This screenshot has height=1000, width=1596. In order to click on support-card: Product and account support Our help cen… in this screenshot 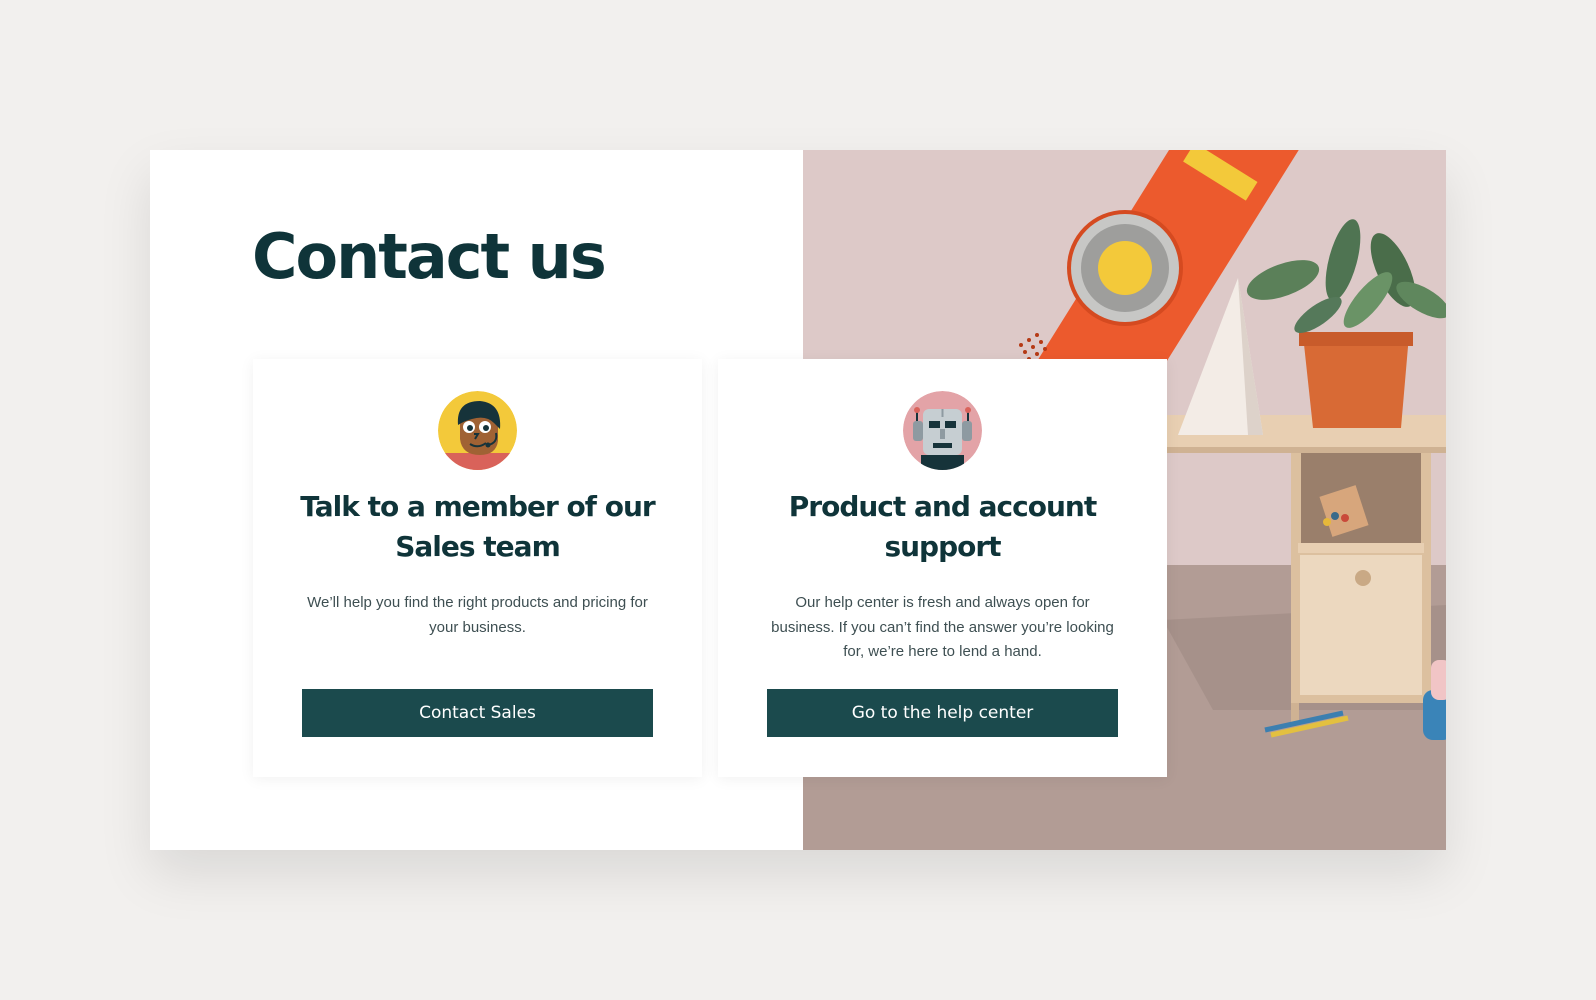, I will do `click(942, 568)`.